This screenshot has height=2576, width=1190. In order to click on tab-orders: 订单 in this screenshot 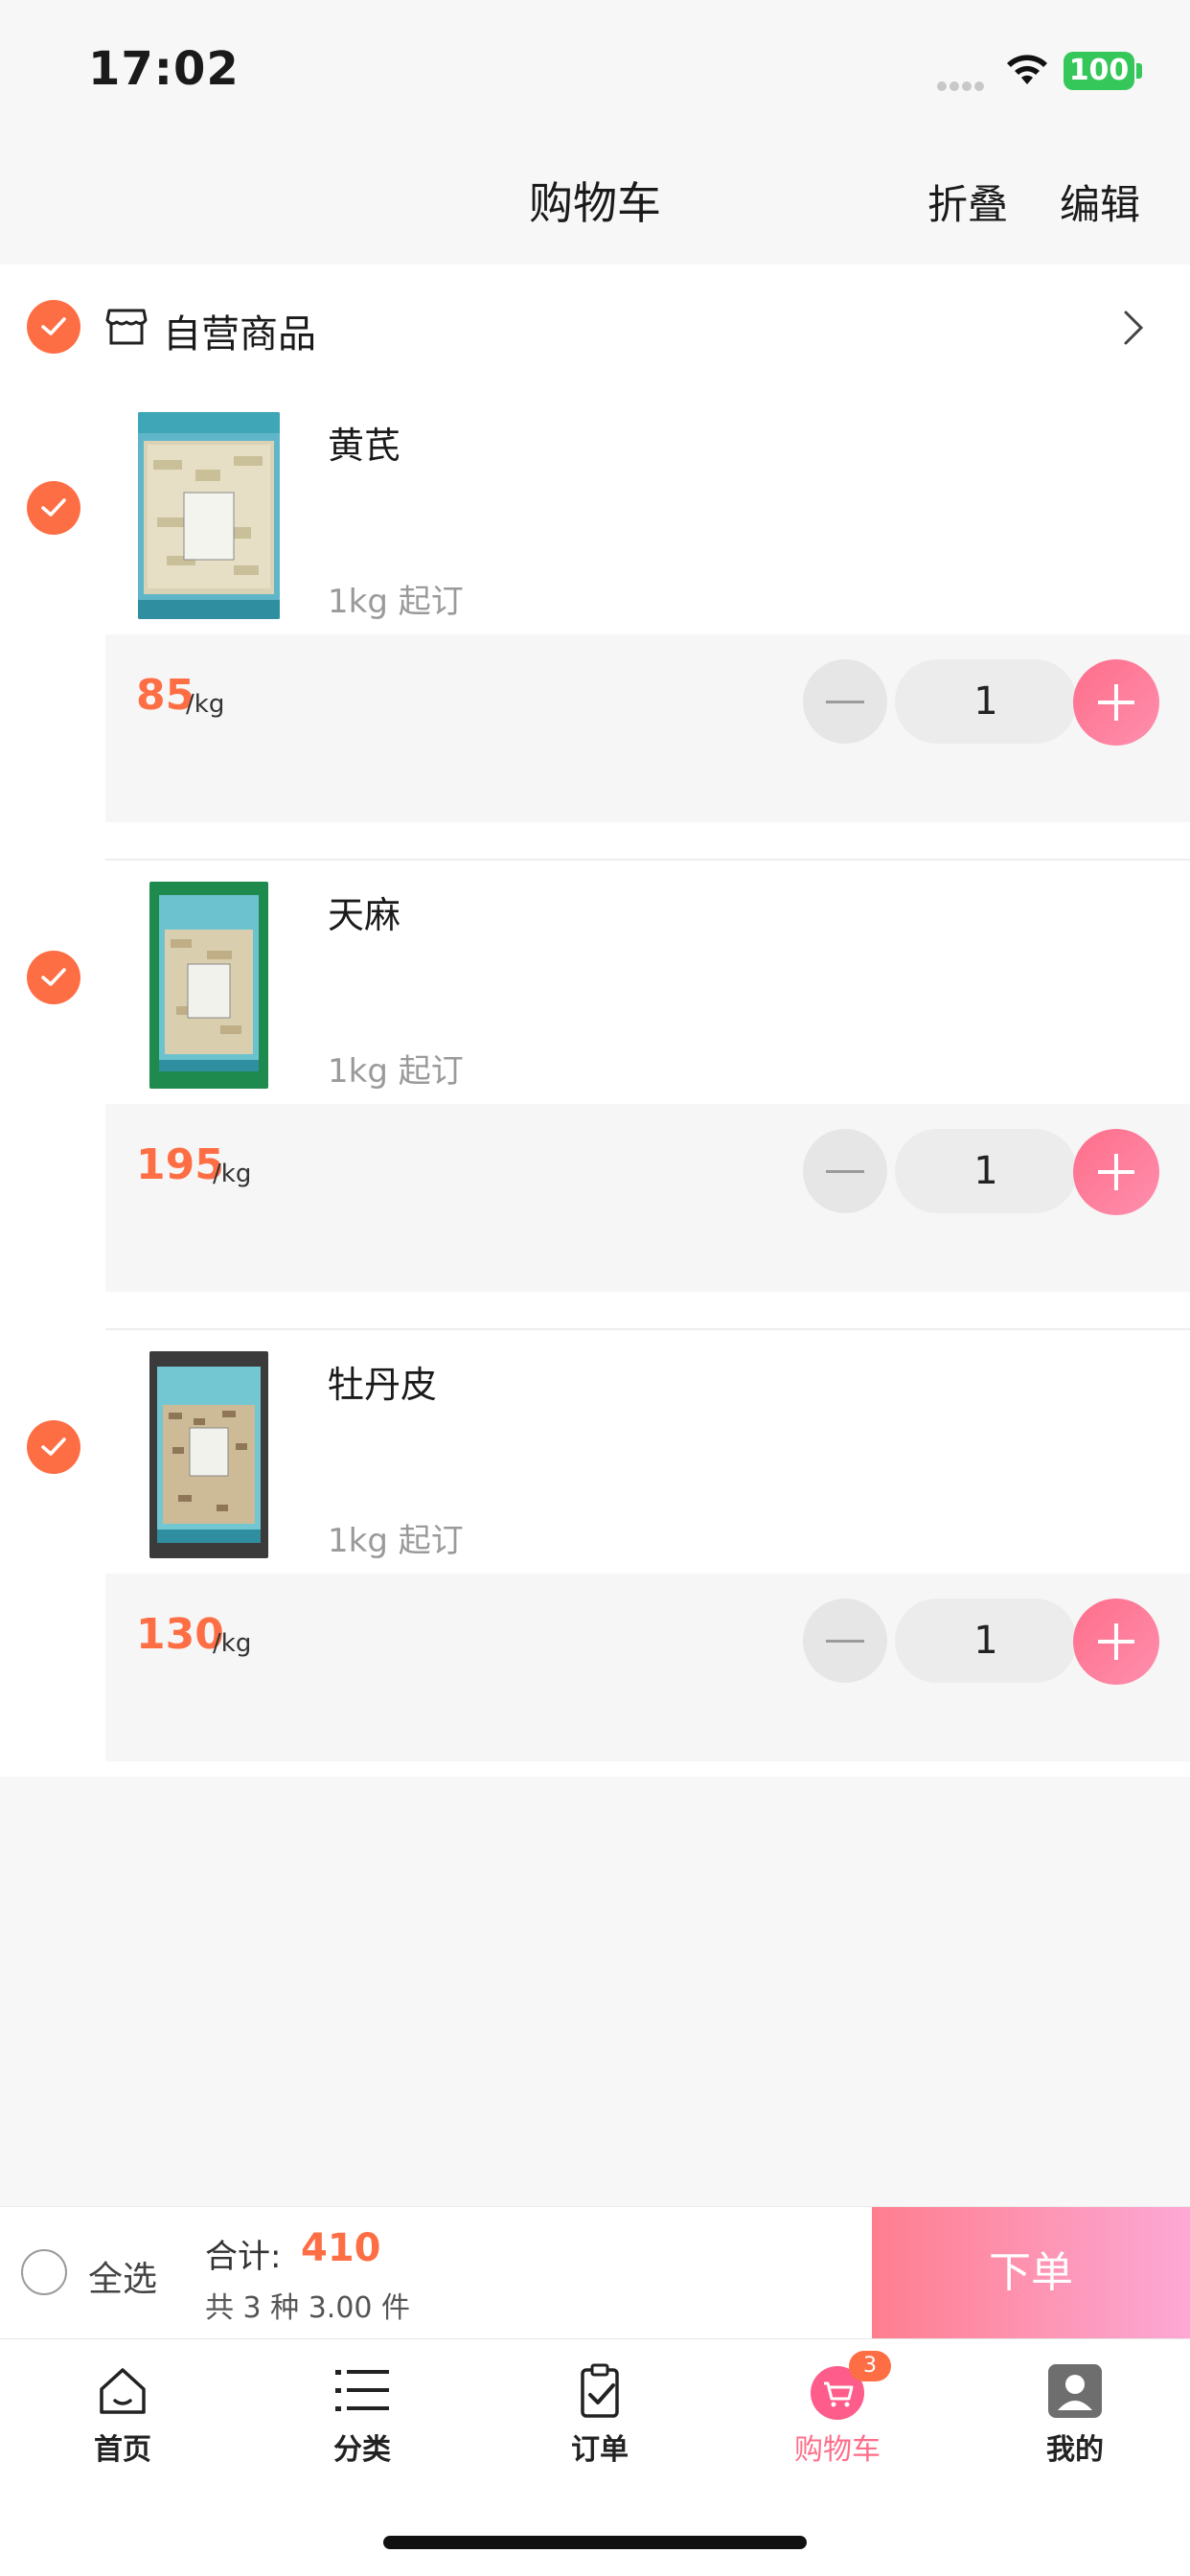, I will do `click(600, 2411)`.